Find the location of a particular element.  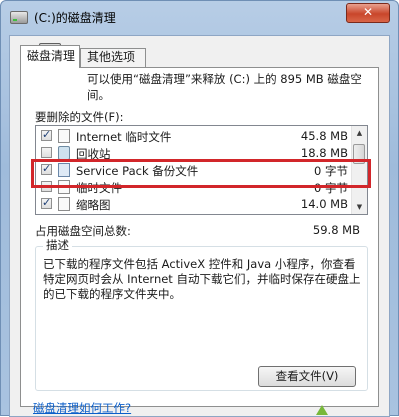

tab-other-options: 其他选项 is located at coordinates (113, 57).